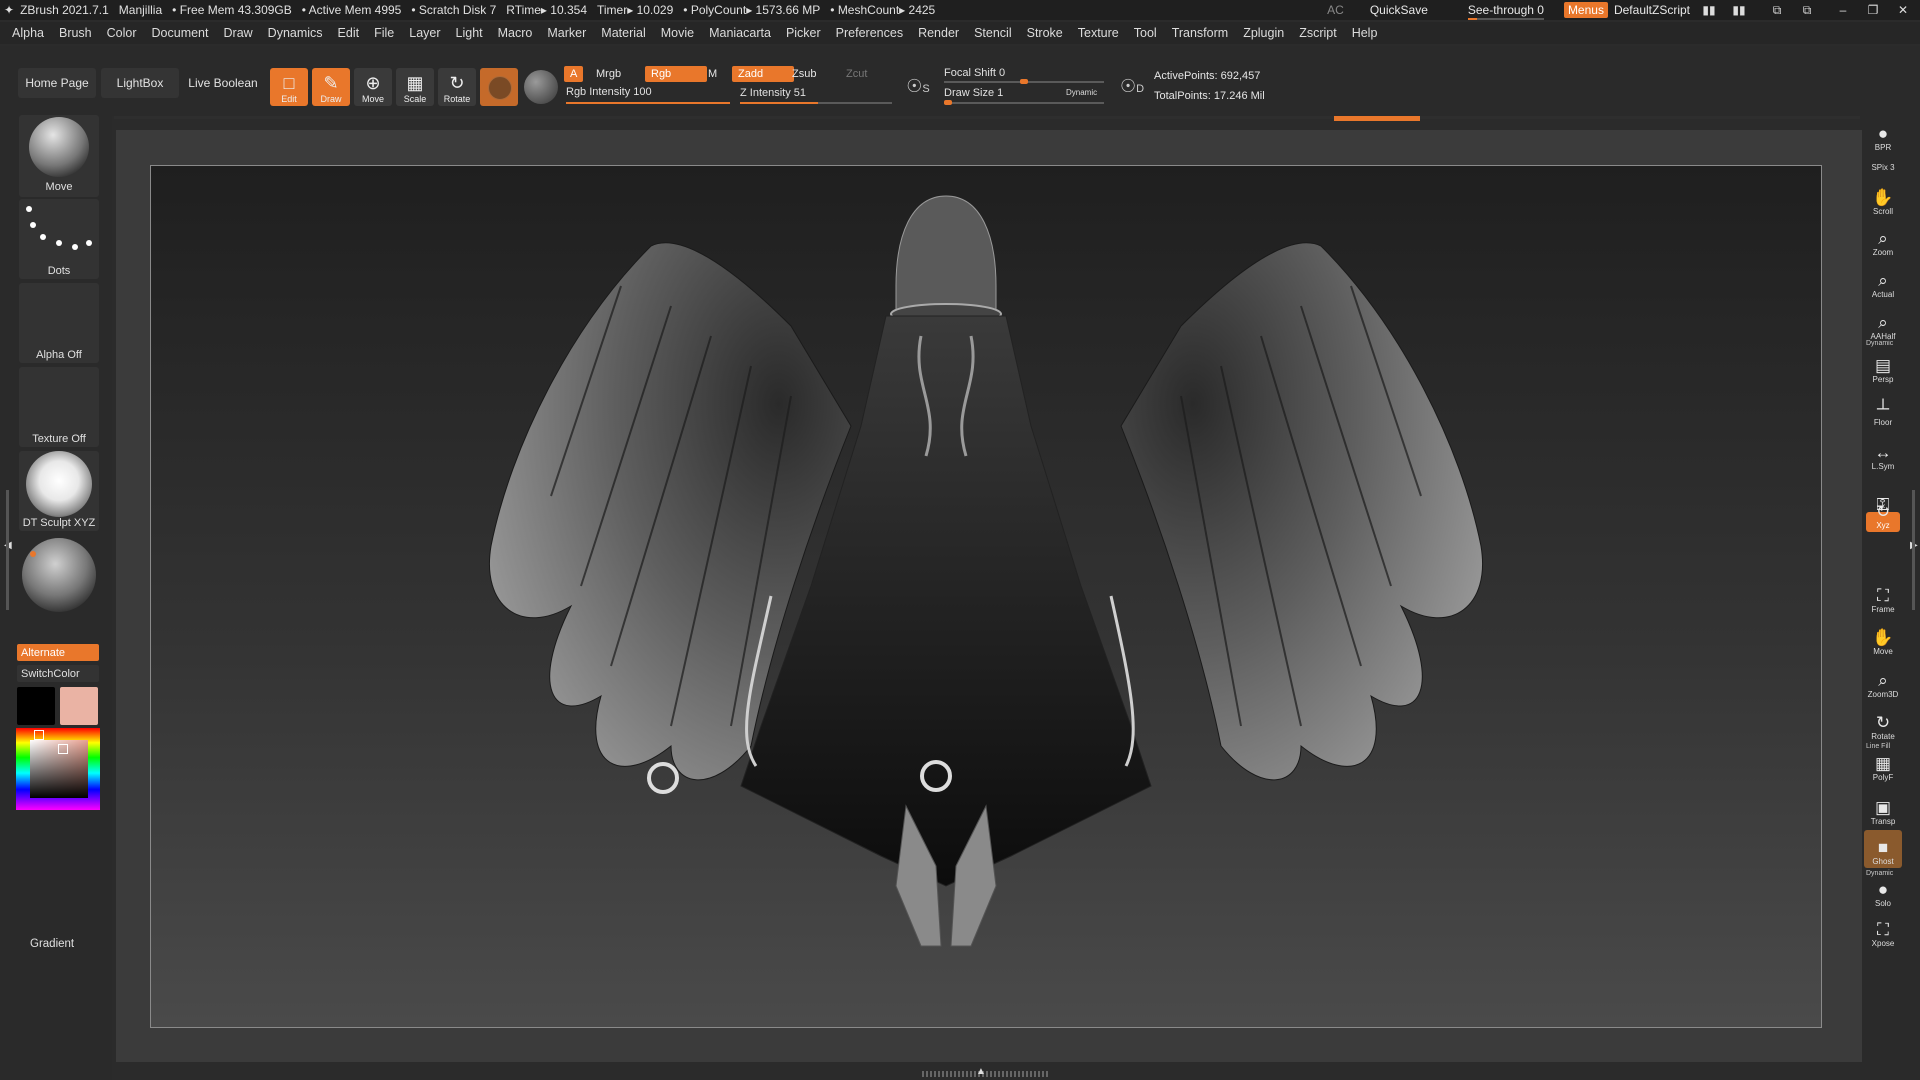 This screenshot has width=1920, height=1080. What do you see at coordinates (515, 33) in the screenshot?
I see `menu-macro: Macro` at bounding box center [515, 33].